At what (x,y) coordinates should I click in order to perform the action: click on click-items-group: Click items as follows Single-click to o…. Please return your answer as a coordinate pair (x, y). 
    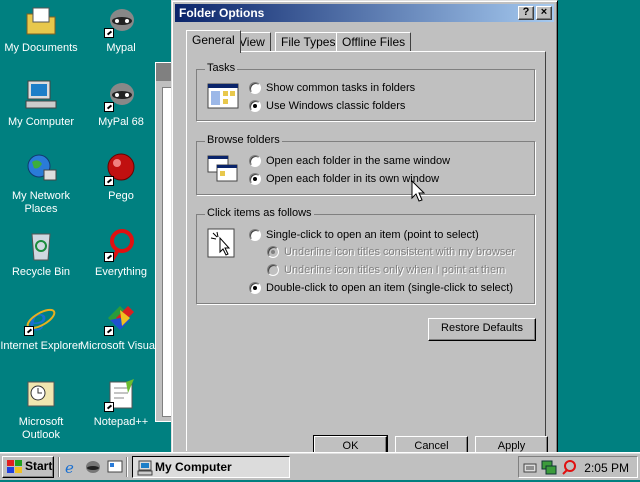
    Looking at the image, I should click on (365, 255).